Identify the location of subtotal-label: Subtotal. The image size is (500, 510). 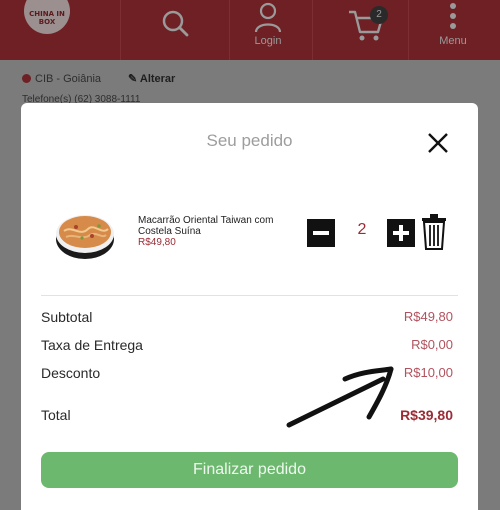
(67, 317).